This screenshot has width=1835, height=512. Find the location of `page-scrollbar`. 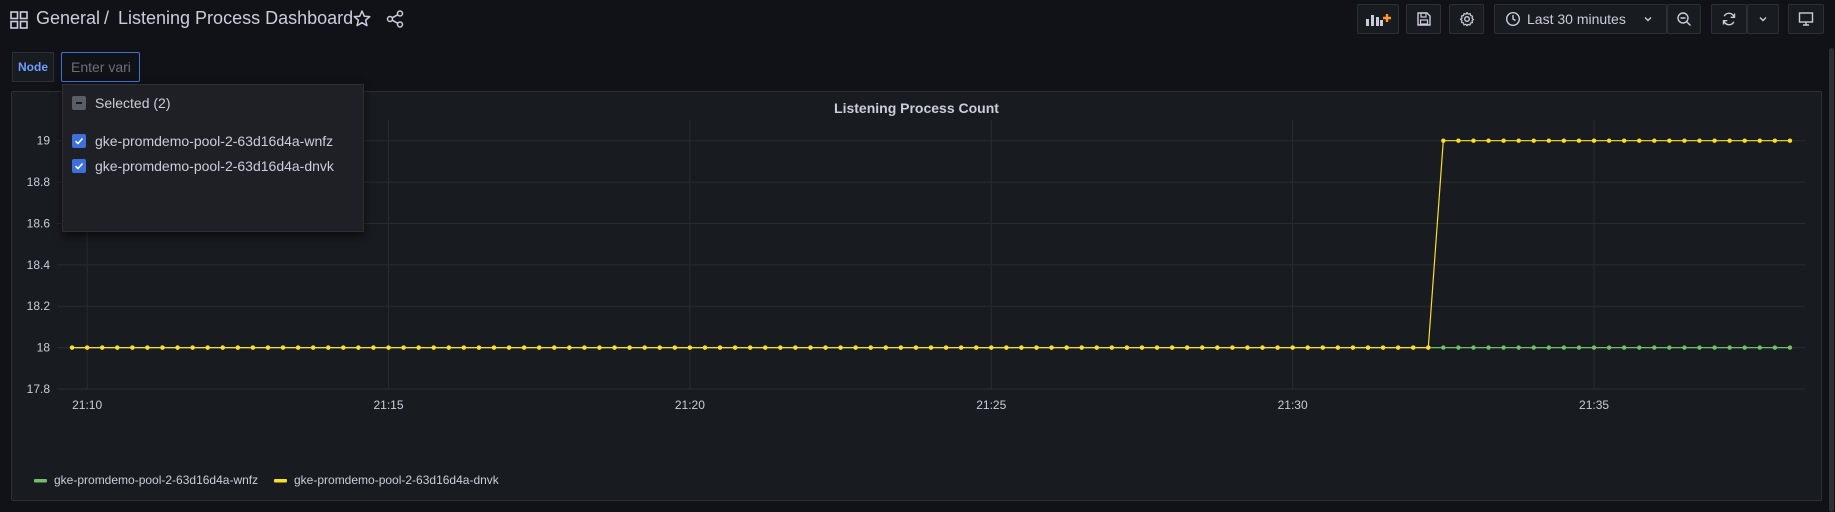

page-scrollbar is located at coordinates (1831, 280).